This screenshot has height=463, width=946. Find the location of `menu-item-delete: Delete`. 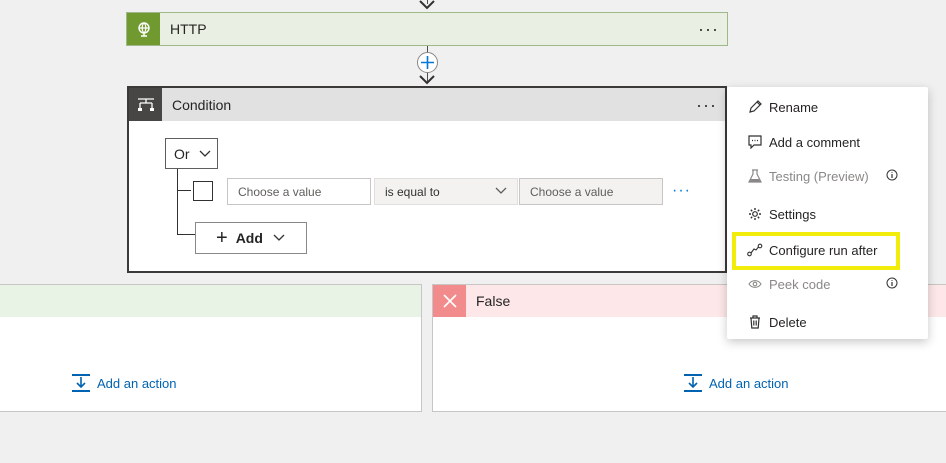

menu-item-delete: Delete is located at coordinates (827, 322).